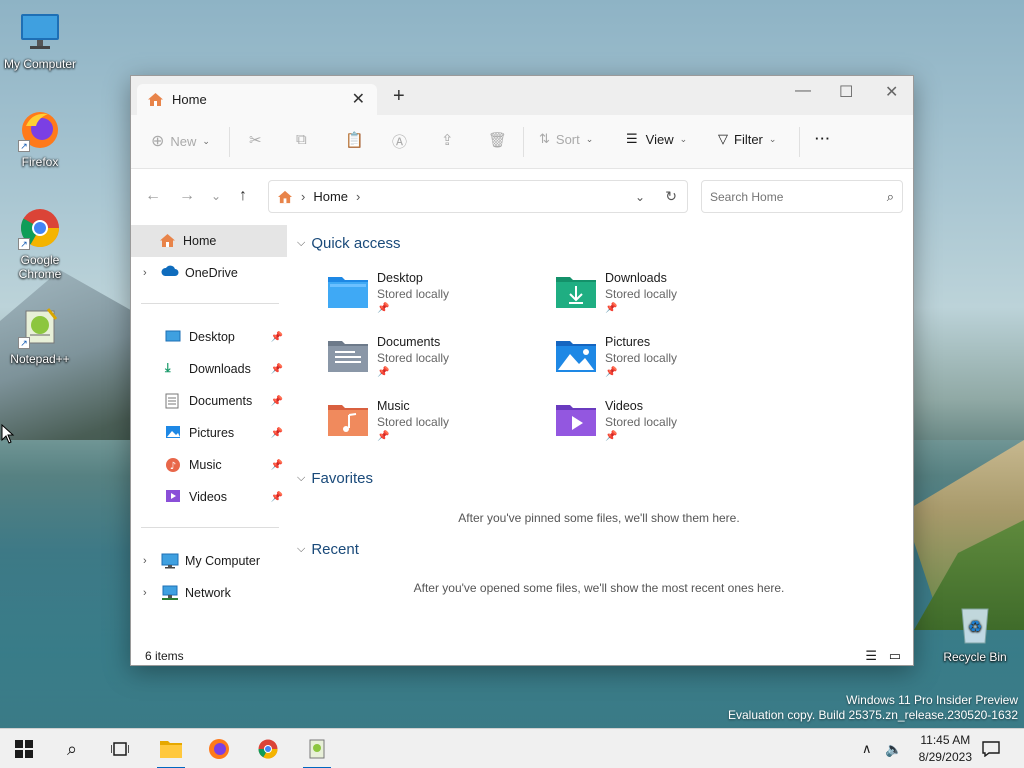  I want to click on desktop-icon-label: Recycle Bin, so click(975, 657).